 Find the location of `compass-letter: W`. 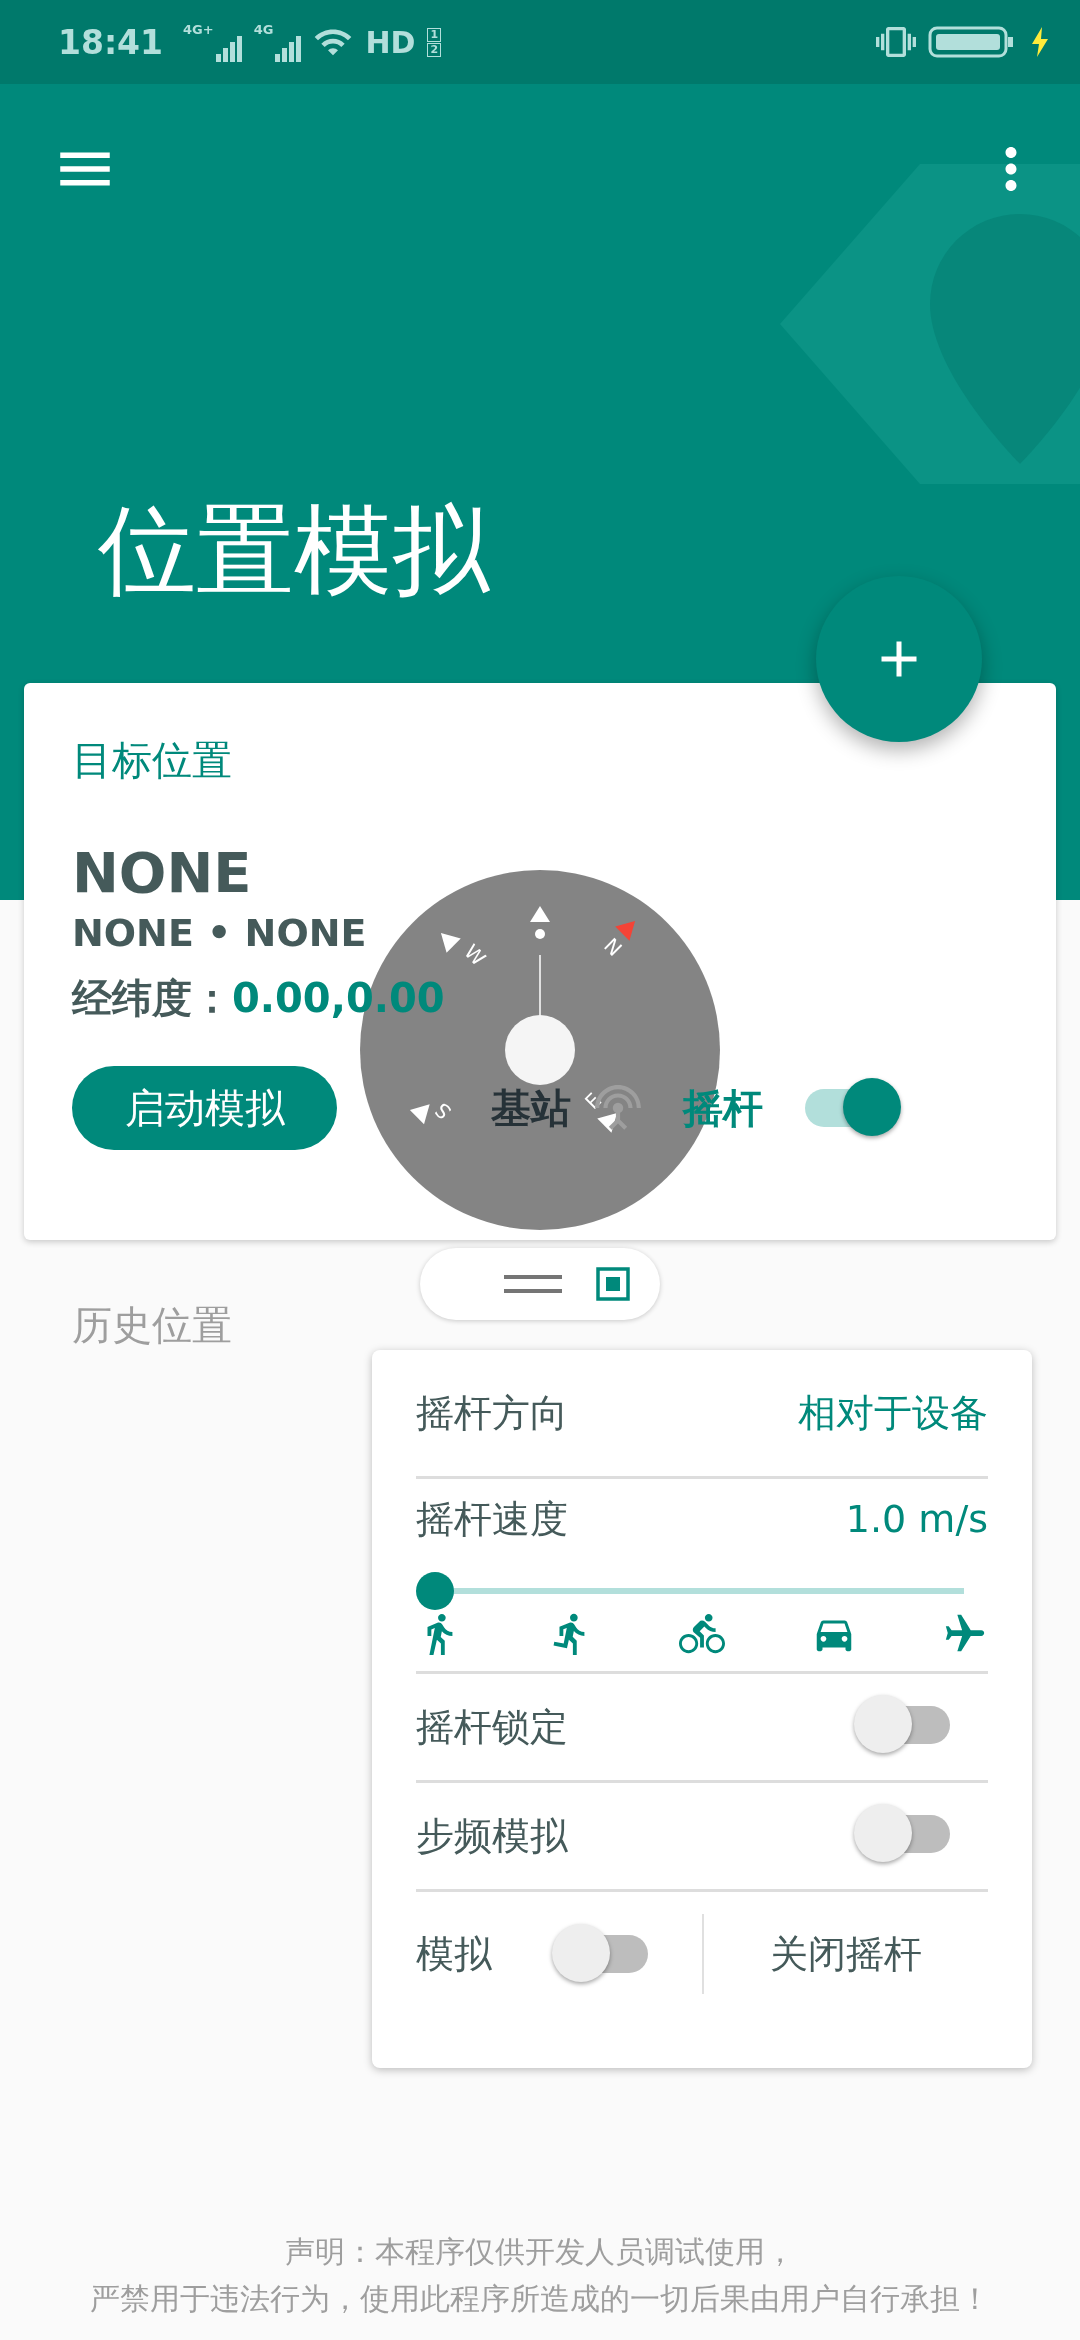

compass-letter: W is located at coordinates (475, 955).